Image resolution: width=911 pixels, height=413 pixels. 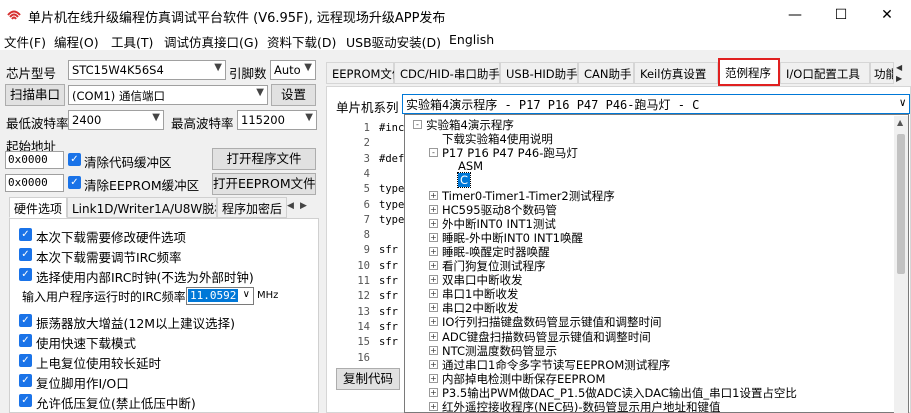 I want to click on irc-frequency-select: 11.0592 ∨, so click(x=220, y=296).